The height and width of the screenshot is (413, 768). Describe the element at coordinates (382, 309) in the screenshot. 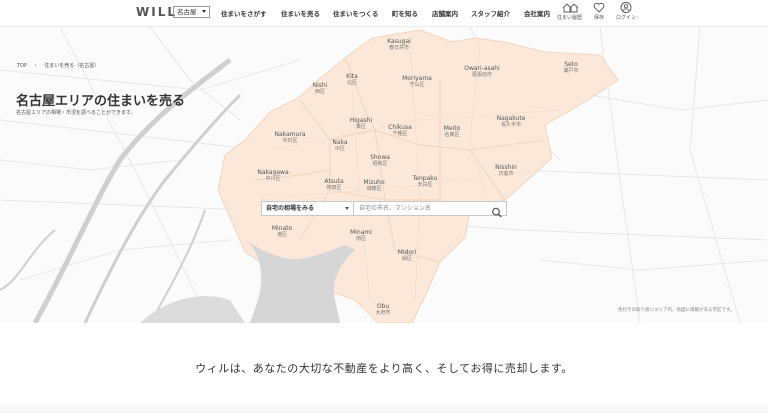

I see `city-obu: Obu 大府市` at that location.